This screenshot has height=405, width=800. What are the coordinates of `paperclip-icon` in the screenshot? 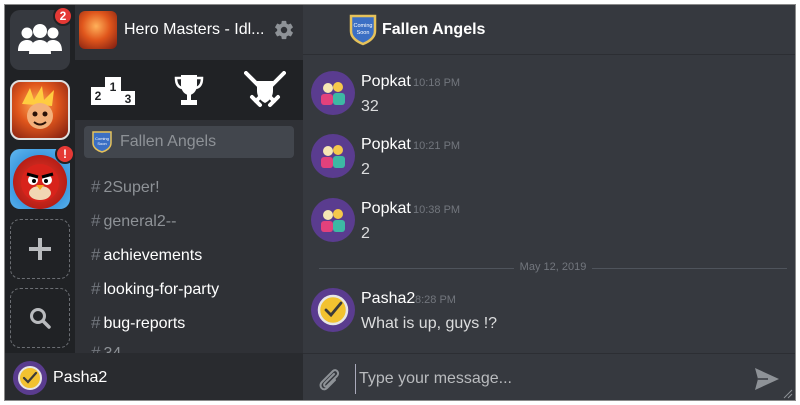 It's located at (329, 379).